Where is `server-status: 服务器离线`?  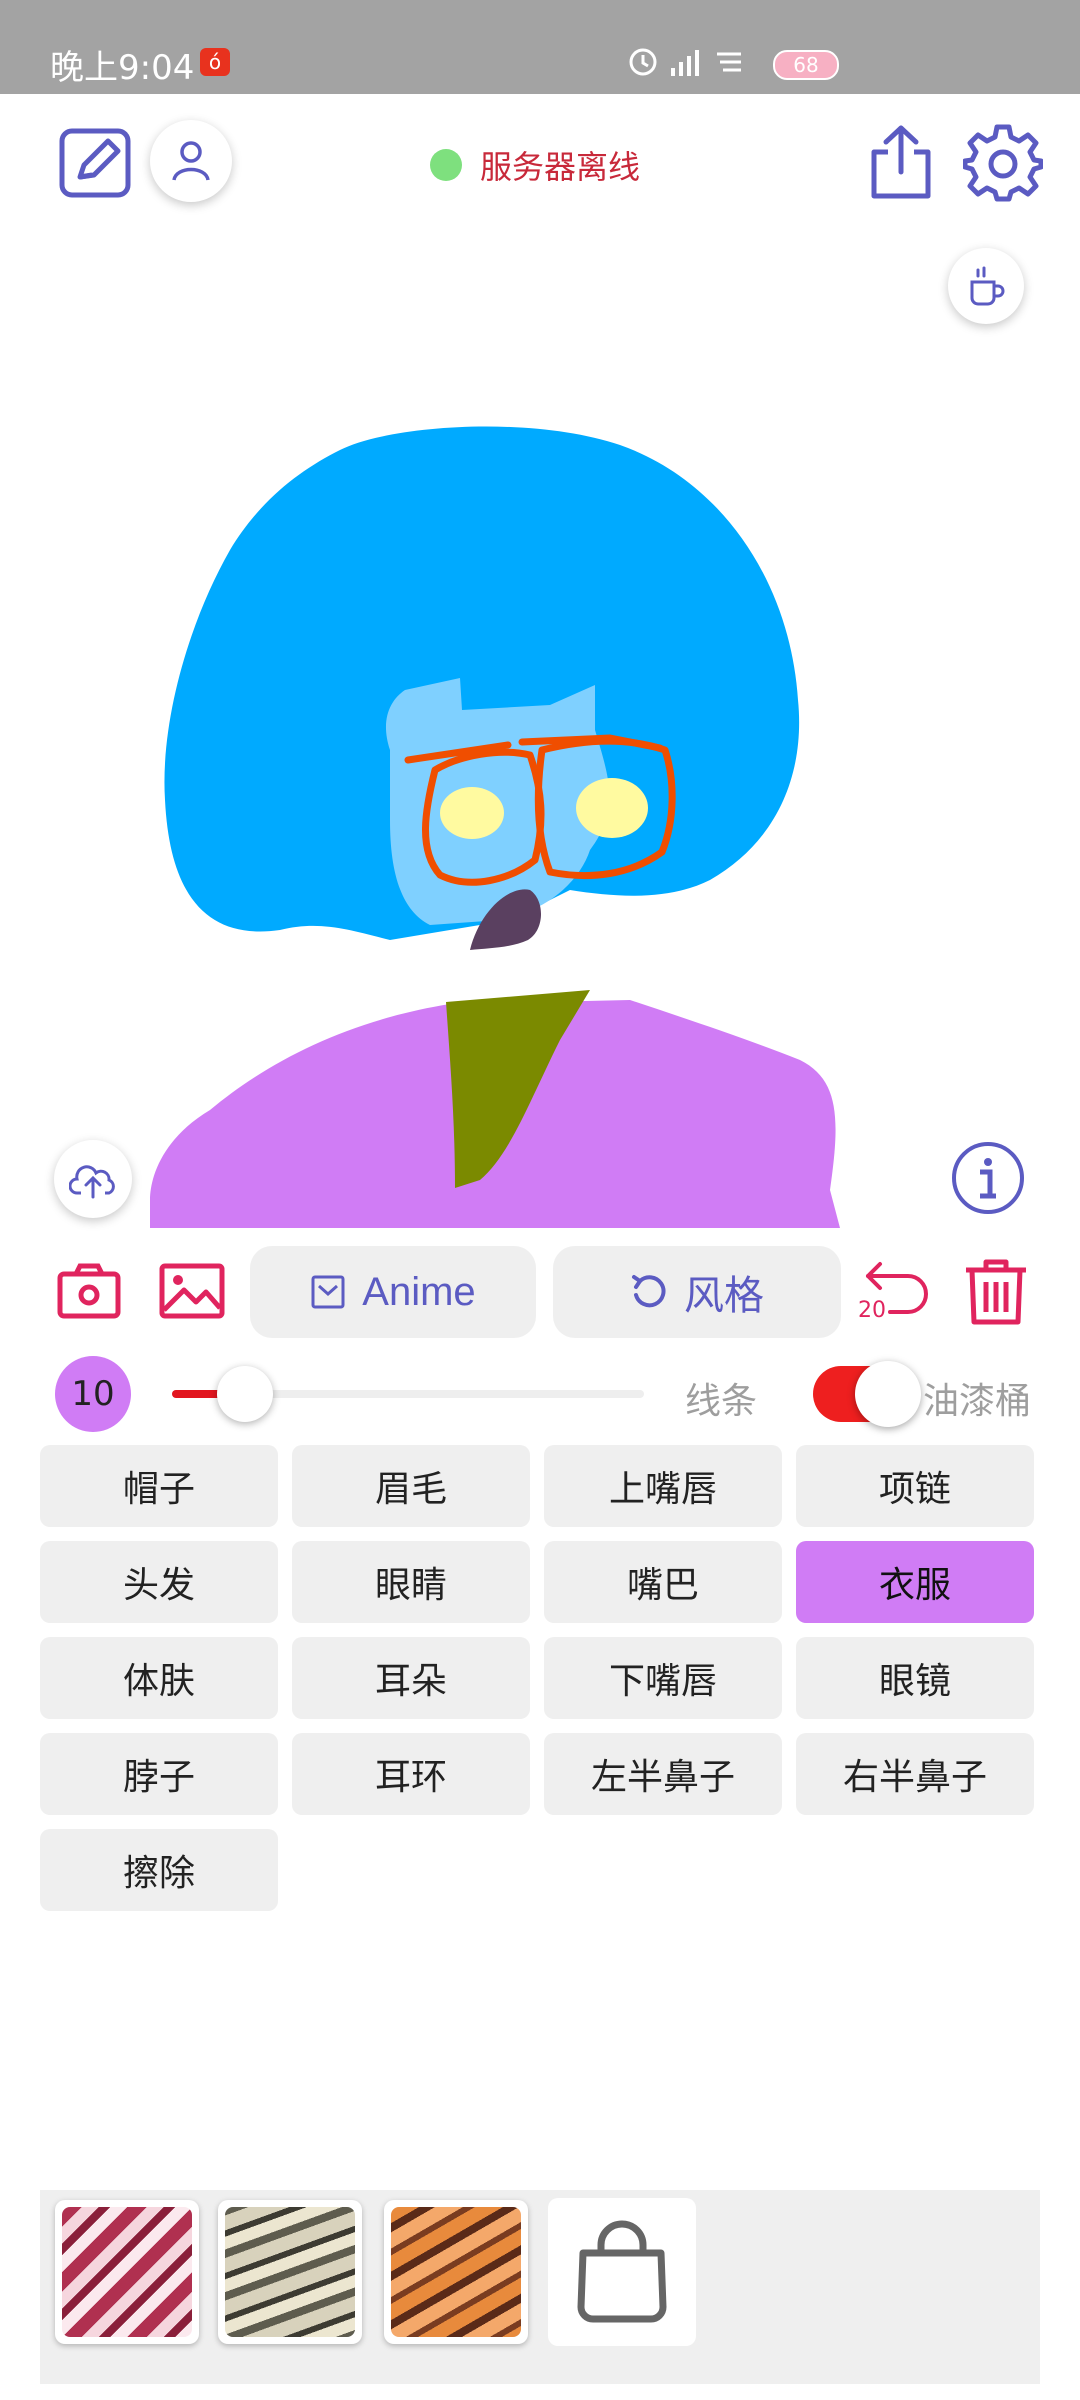 server-status: 服务器离线 is located at coordinates (535, 165).